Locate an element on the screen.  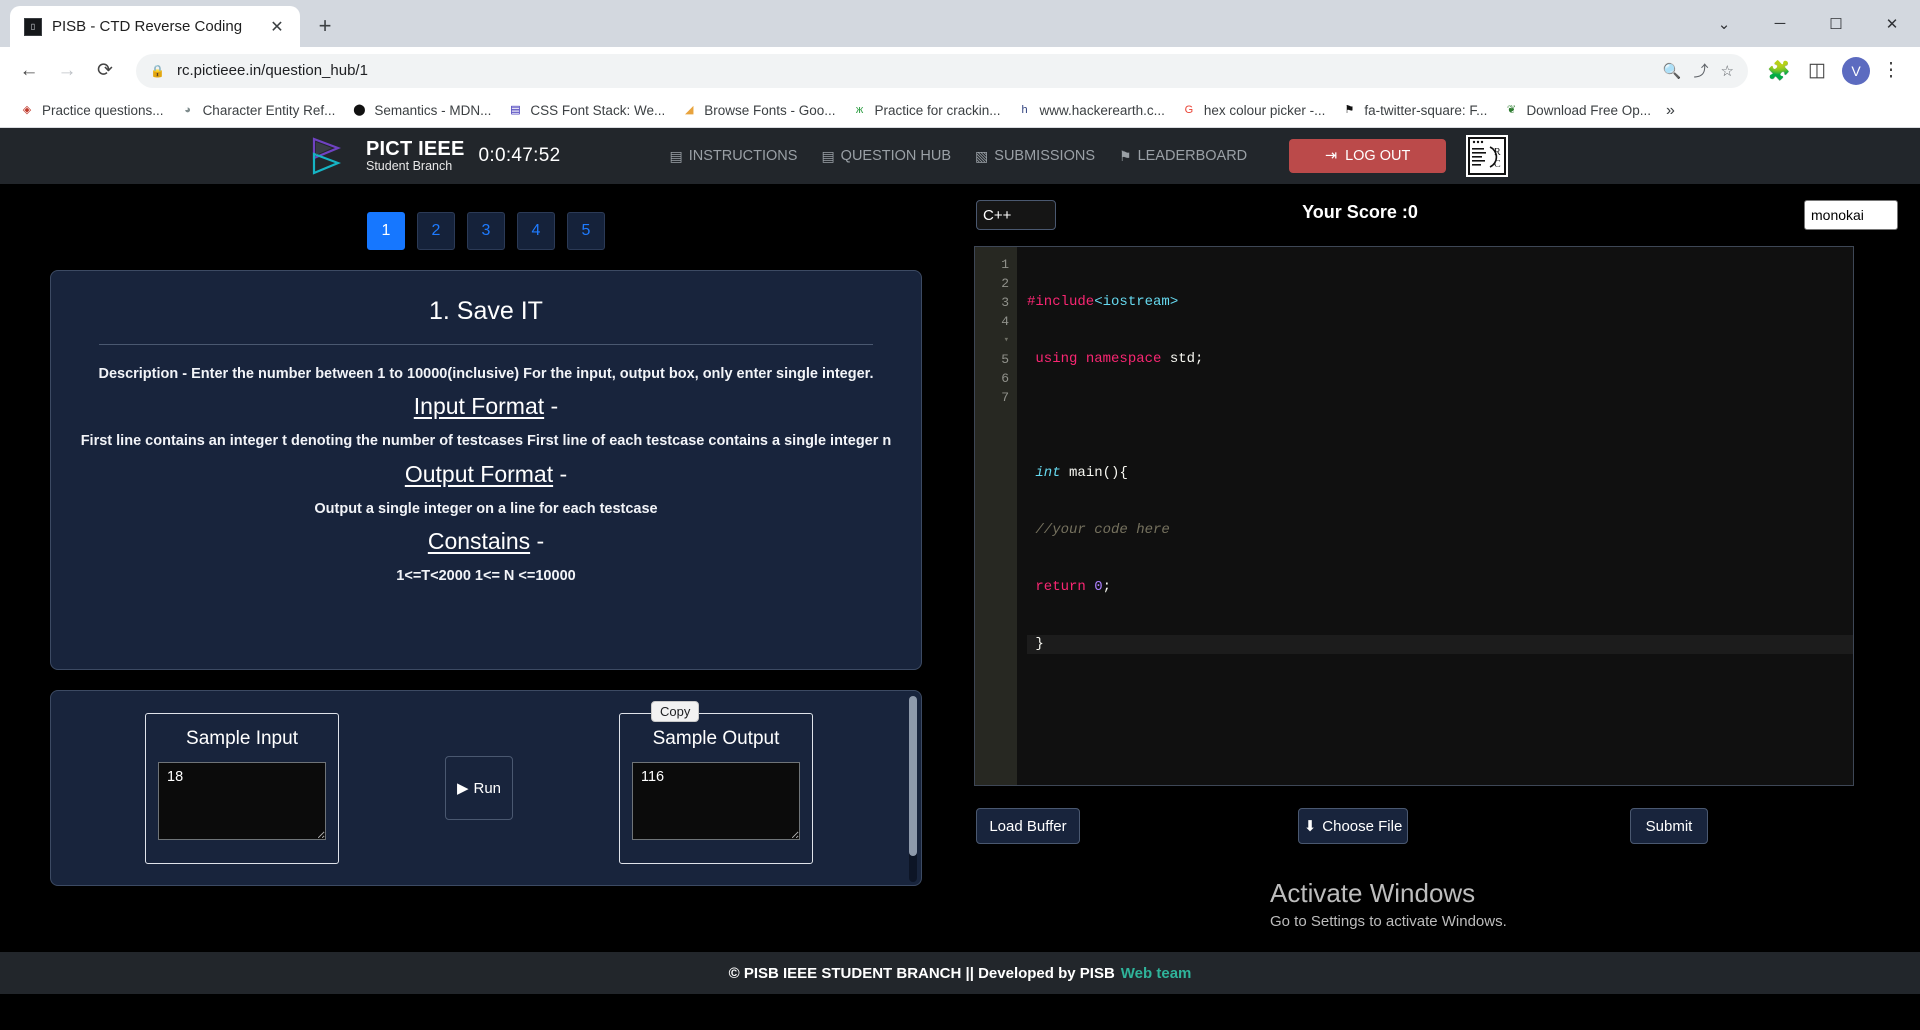
output-format-heading-text: Output Format is located at coordinates (479, 473).